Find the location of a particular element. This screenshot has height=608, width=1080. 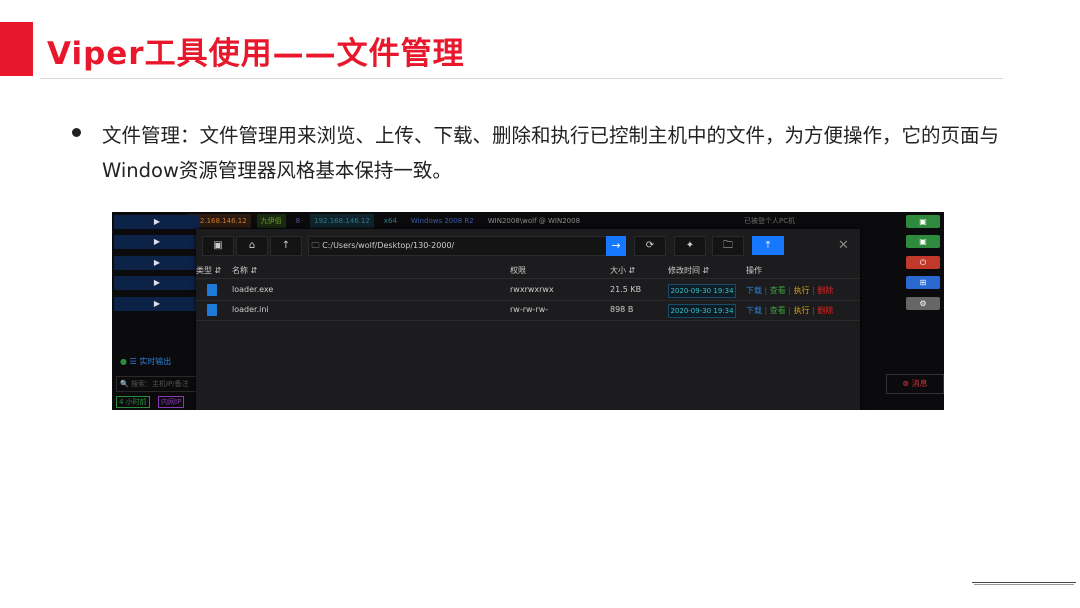

message-button: ⊗ 消息 is located at coordinates (915, 384).